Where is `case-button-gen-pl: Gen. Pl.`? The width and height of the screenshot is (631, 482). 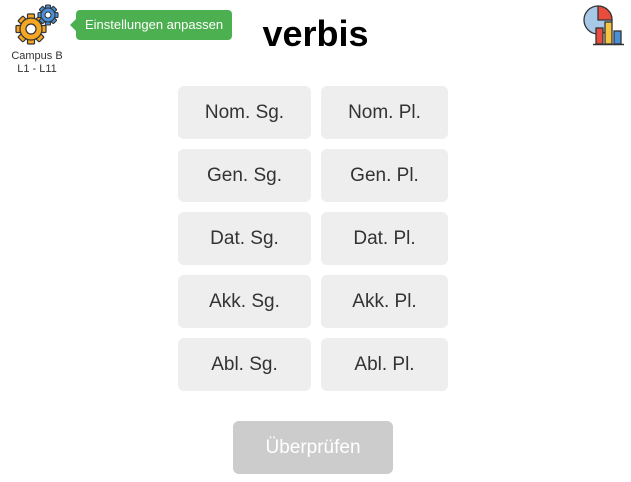
case-button-gen-pl: Gen. Pl. is located at coordinates (384, 175).